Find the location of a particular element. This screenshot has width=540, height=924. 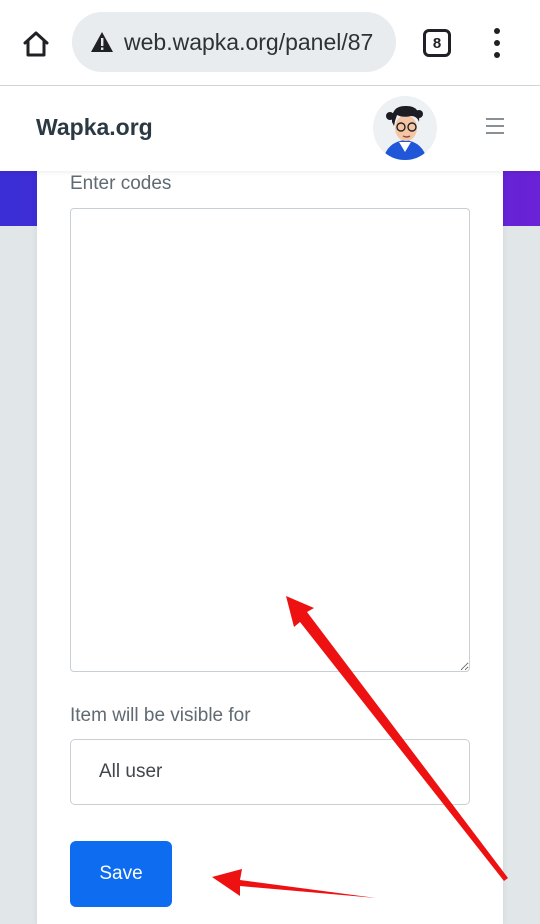

avatar is located at coordinates (405, 128).